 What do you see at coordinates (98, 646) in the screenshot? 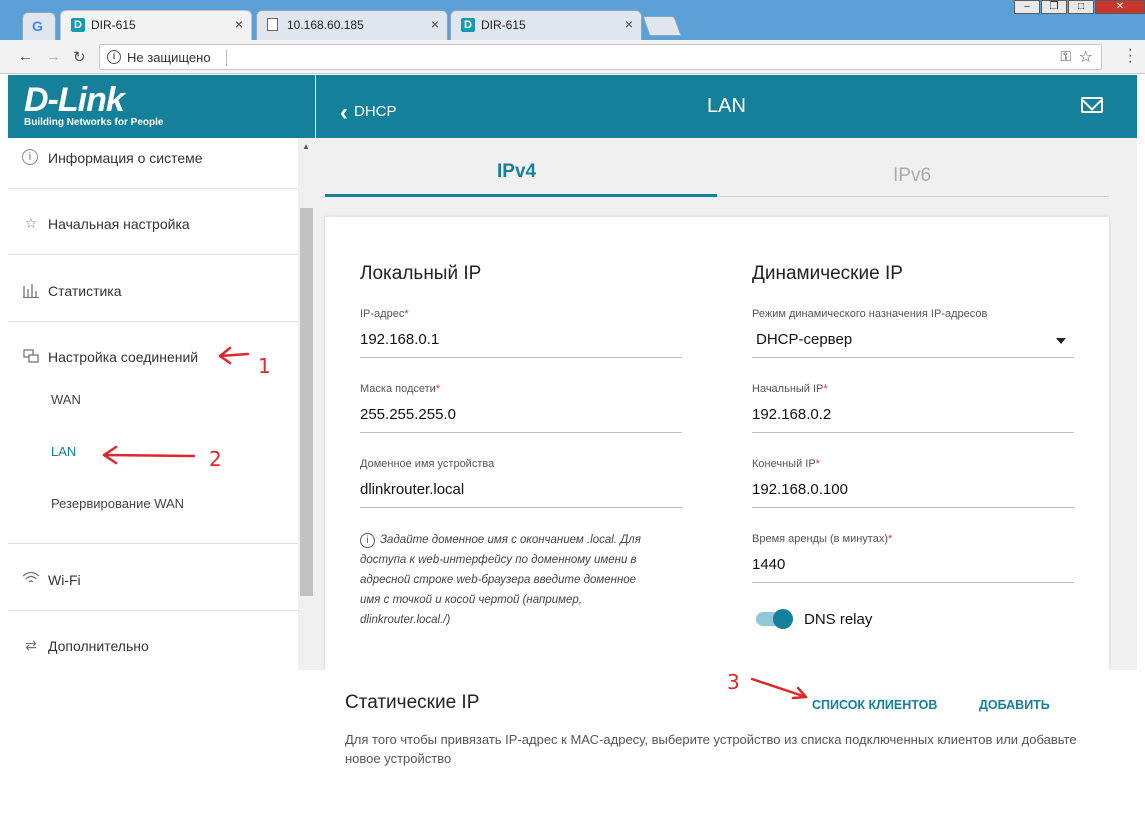
I see `sidebar-item-label: Дополнительно` at bounding box center [98, 646].